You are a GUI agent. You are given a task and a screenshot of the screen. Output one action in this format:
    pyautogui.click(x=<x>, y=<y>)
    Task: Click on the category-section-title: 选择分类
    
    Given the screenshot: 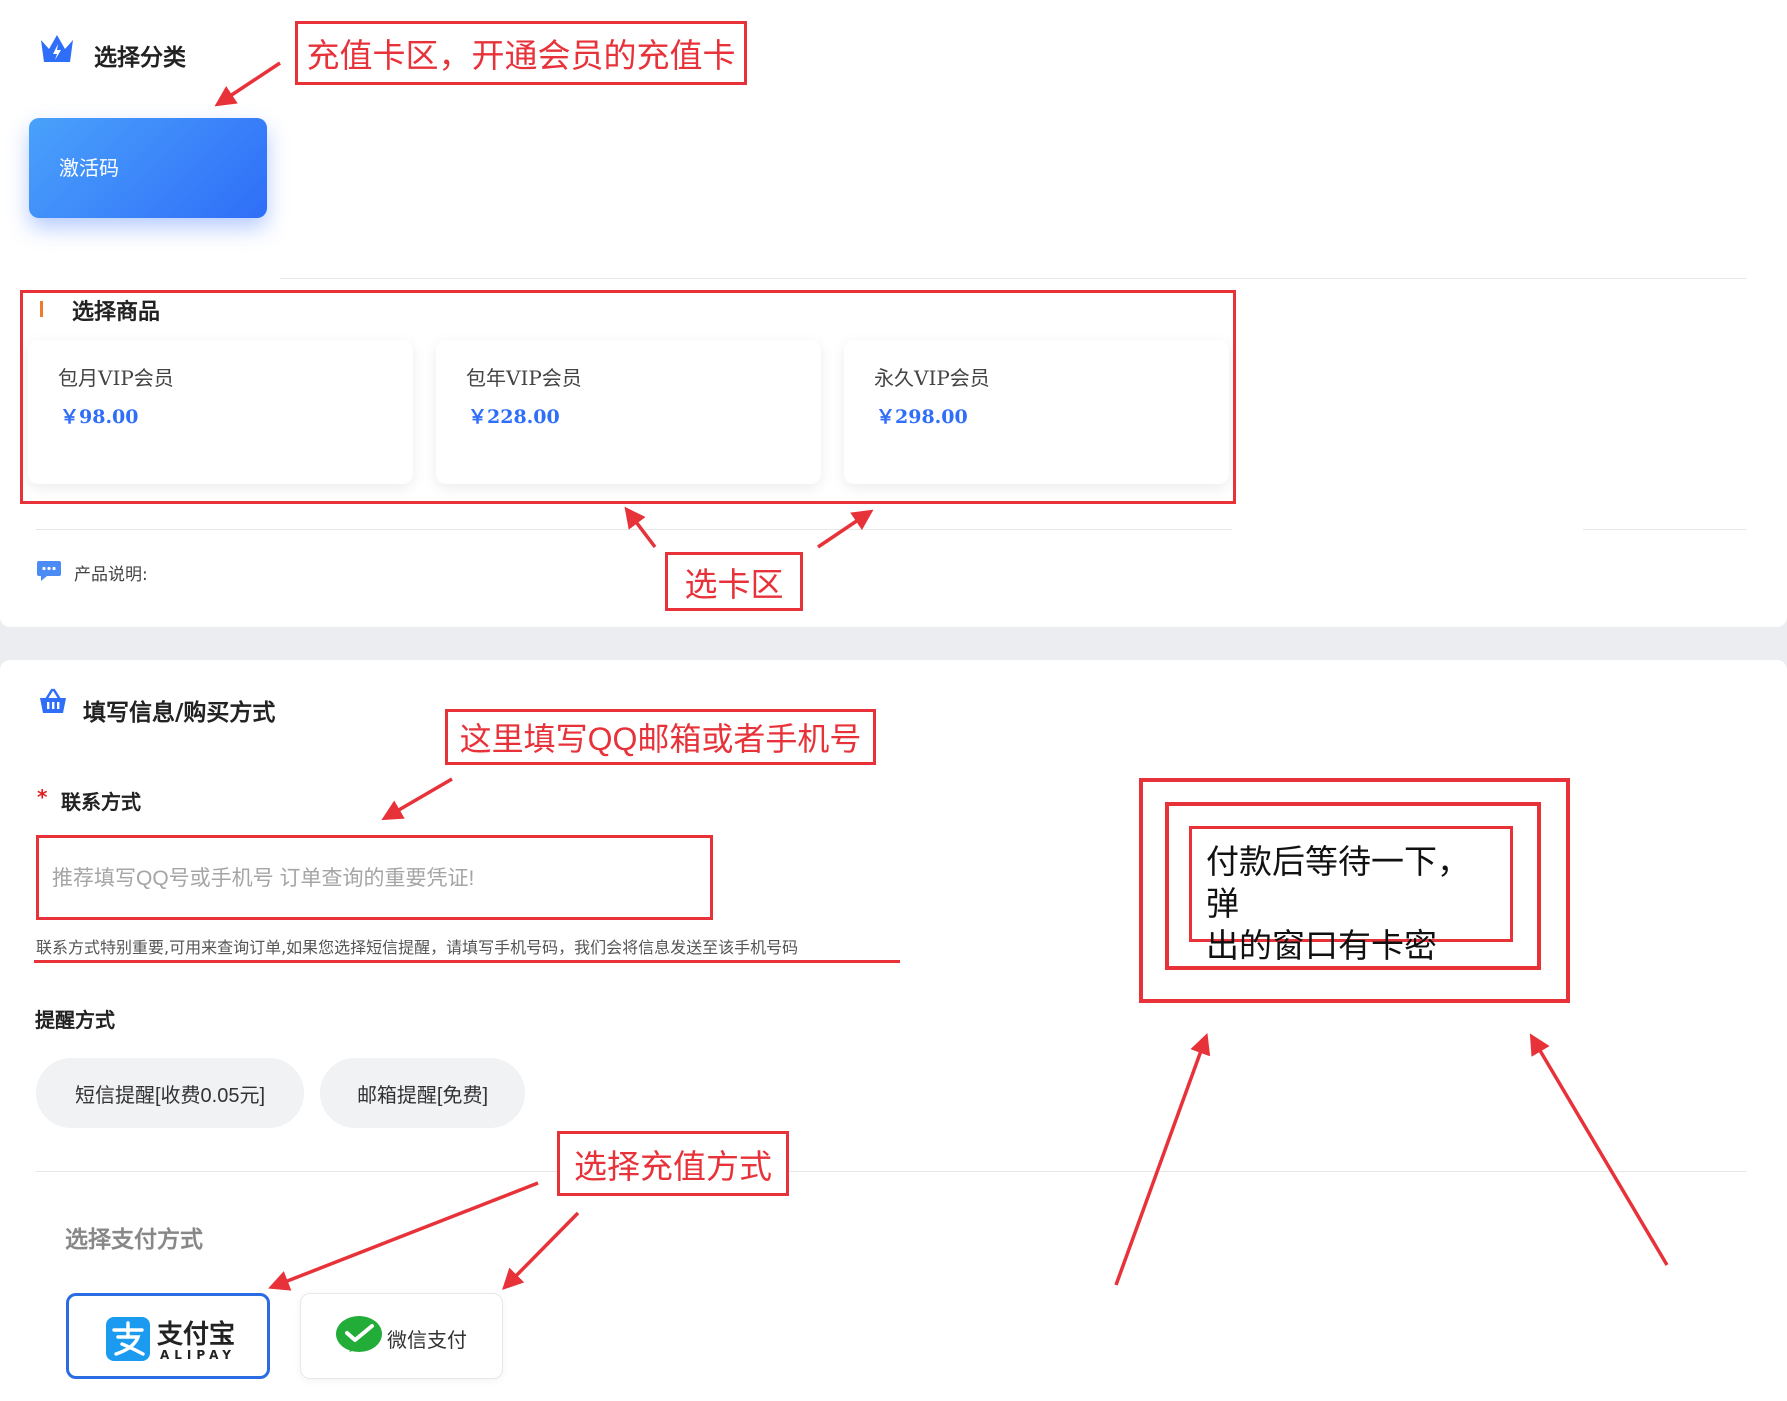 What is the action you would take?
    pyautogui.click(x=140, y=58)
    